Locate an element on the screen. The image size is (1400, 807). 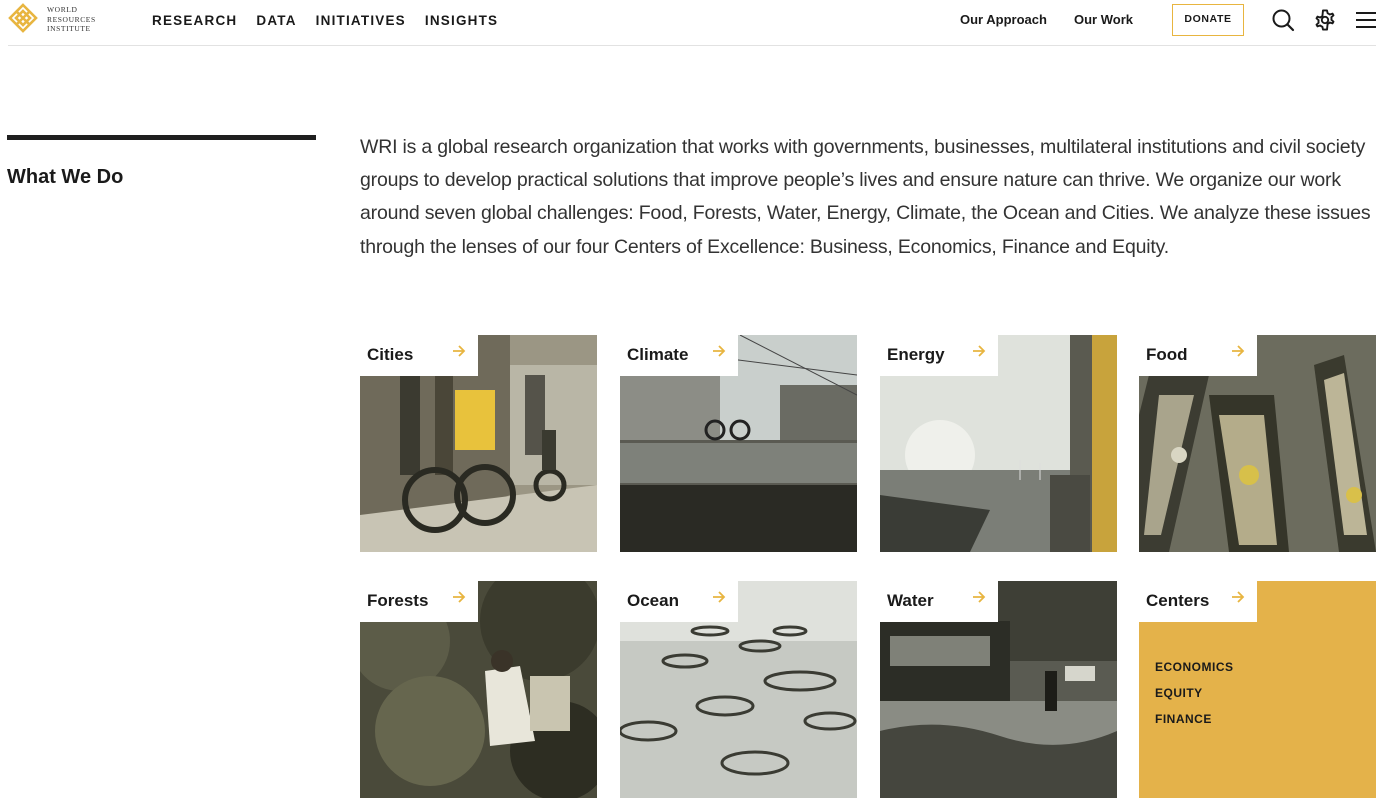
donate-button: DONATE is located at coordinates (1208, 20).